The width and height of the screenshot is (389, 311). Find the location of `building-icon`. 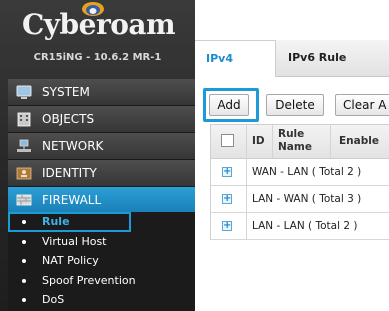

building-icon is located at coordinates (24, 119).